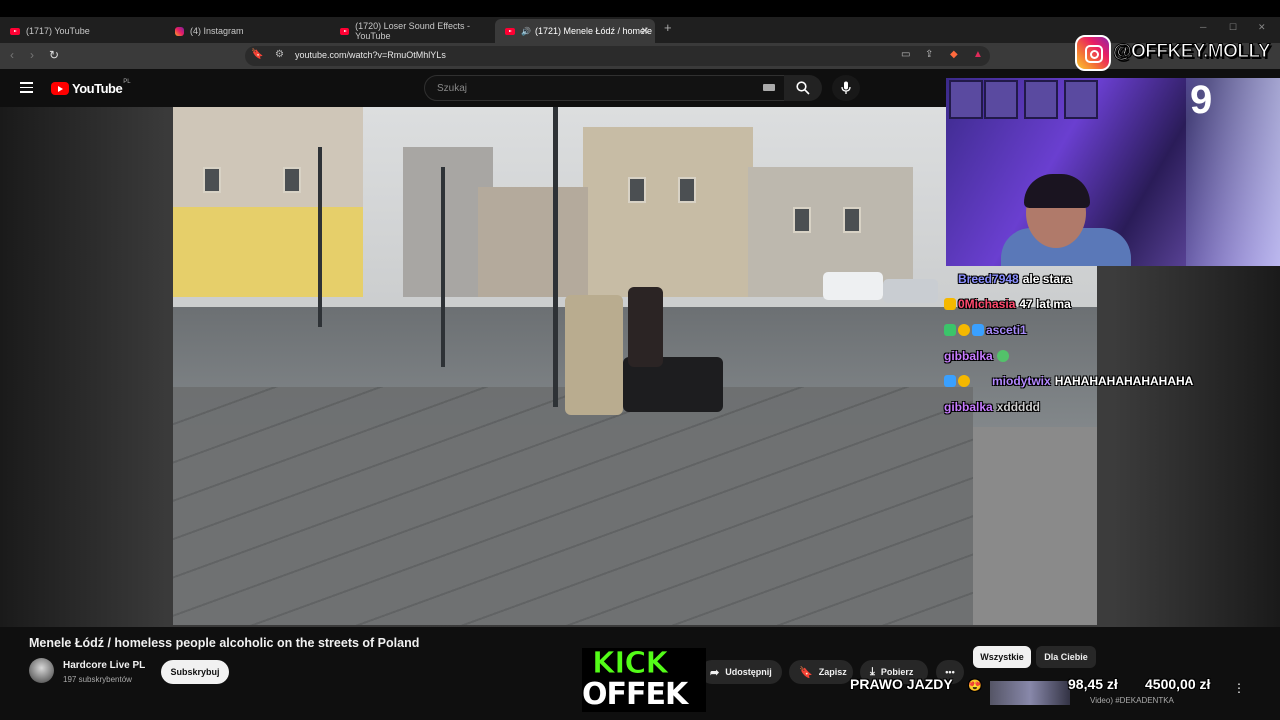 This screenshot has height=720, width=1280. What do you see at coordinates (1093, 53) in the screenshot?
I see `instagram-icon` at bounding box center [1093, 53].